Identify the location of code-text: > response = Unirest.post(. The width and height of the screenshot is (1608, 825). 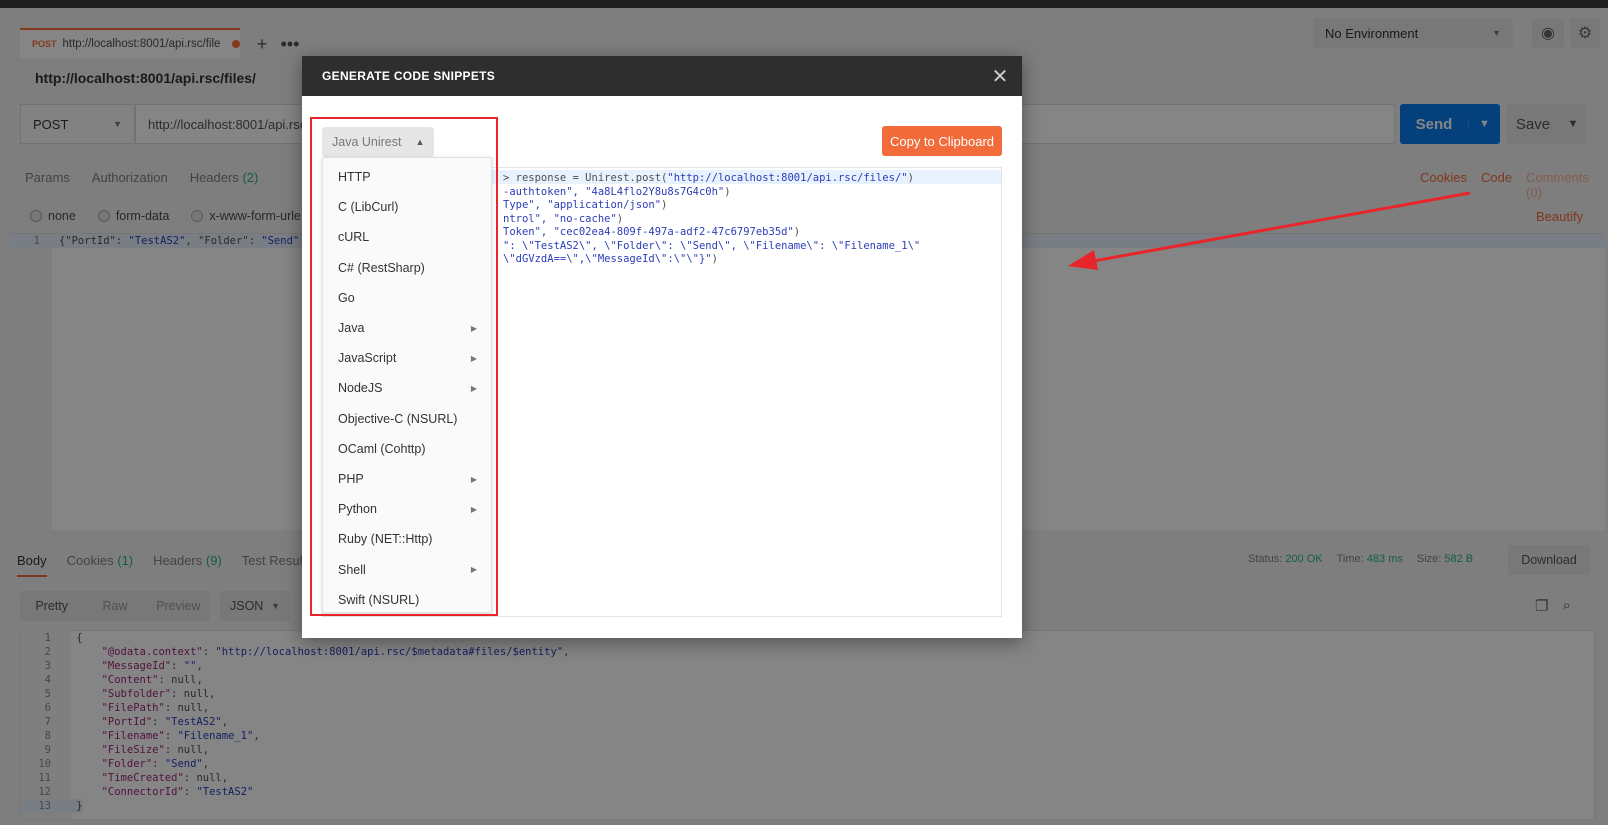
(585, 178).